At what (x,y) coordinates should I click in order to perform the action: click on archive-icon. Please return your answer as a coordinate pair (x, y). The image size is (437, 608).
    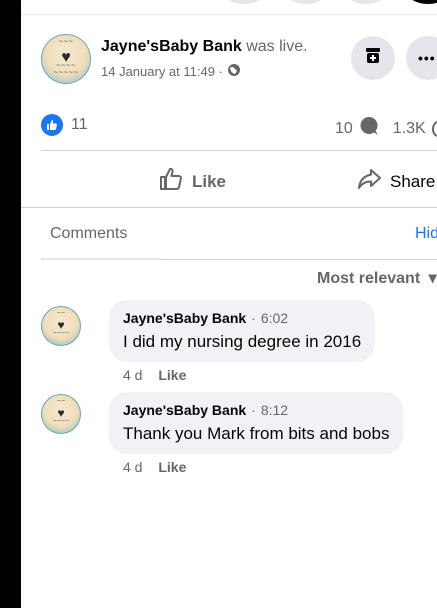
    Looking at the image, I should click on (373, 58).